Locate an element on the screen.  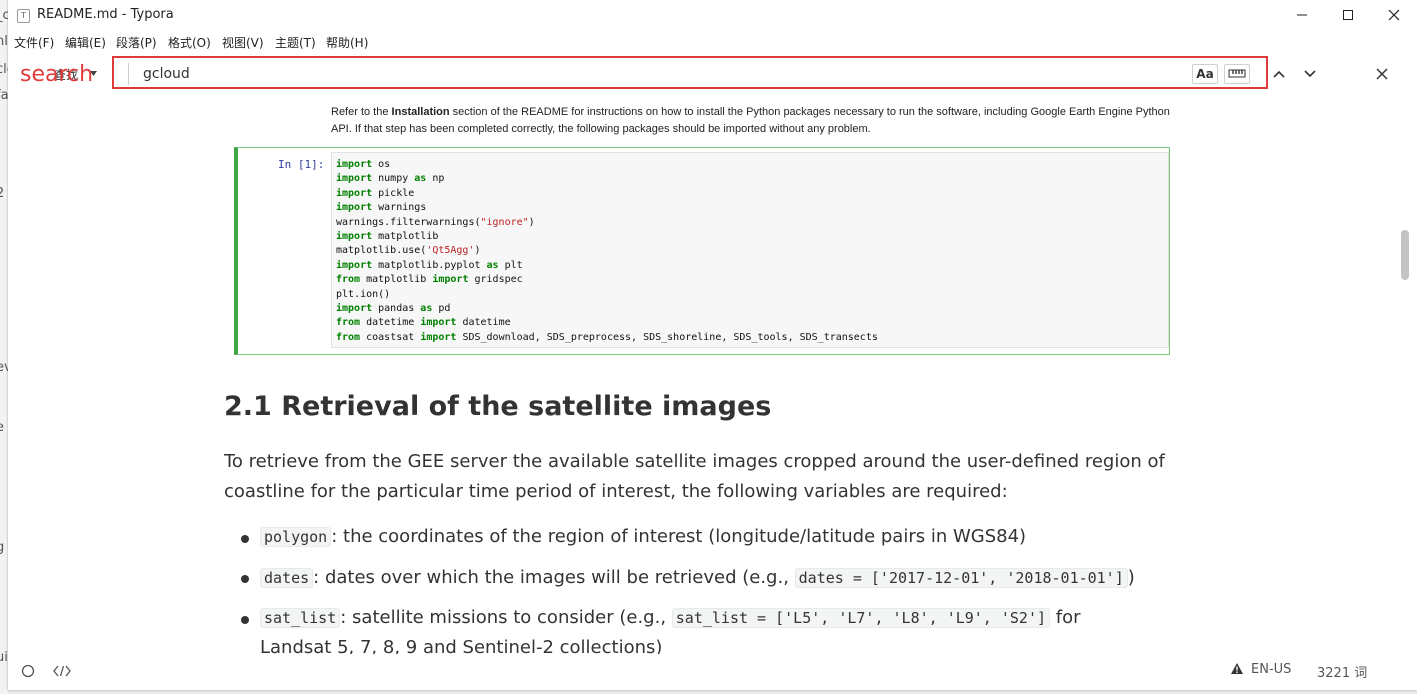
close-find-button is located at coordinates (1382, 74).